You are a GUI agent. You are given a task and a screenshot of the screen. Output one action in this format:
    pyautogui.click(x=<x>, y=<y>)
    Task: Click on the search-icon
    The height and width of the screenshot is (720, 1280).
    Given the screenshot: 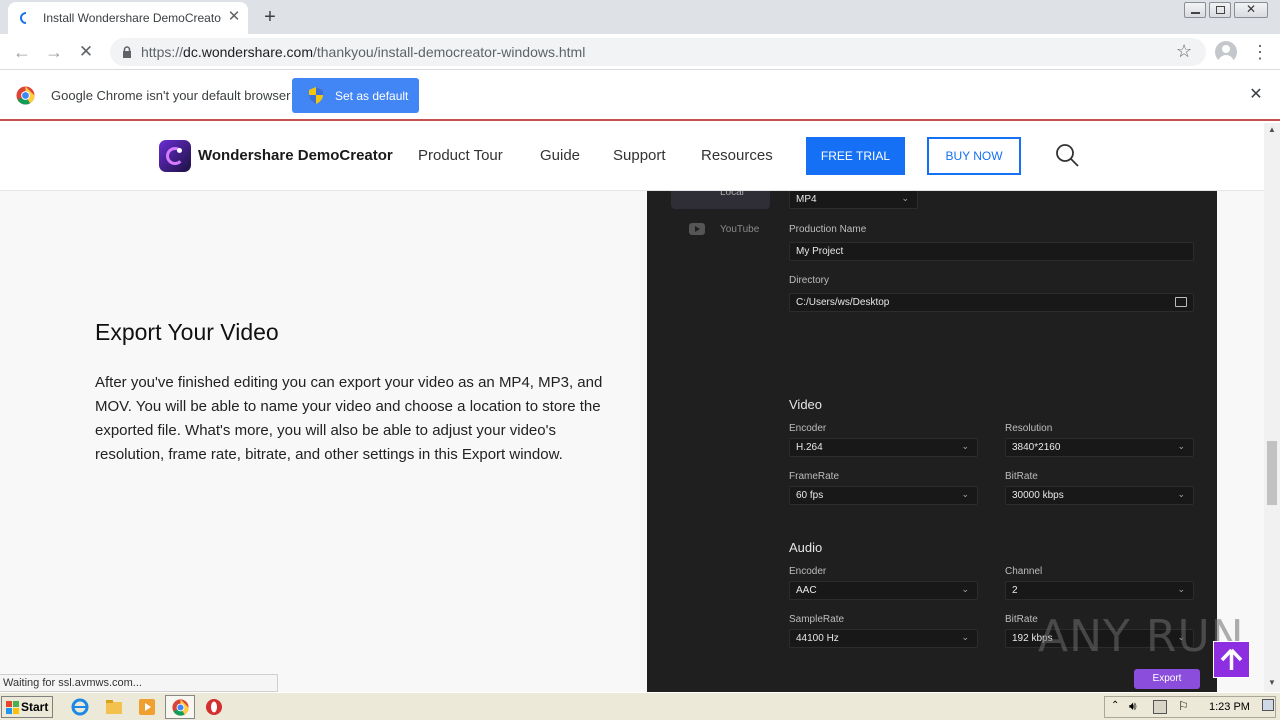 What is the action you would take?
    pyautogui.click(x=1067, y=155)
    